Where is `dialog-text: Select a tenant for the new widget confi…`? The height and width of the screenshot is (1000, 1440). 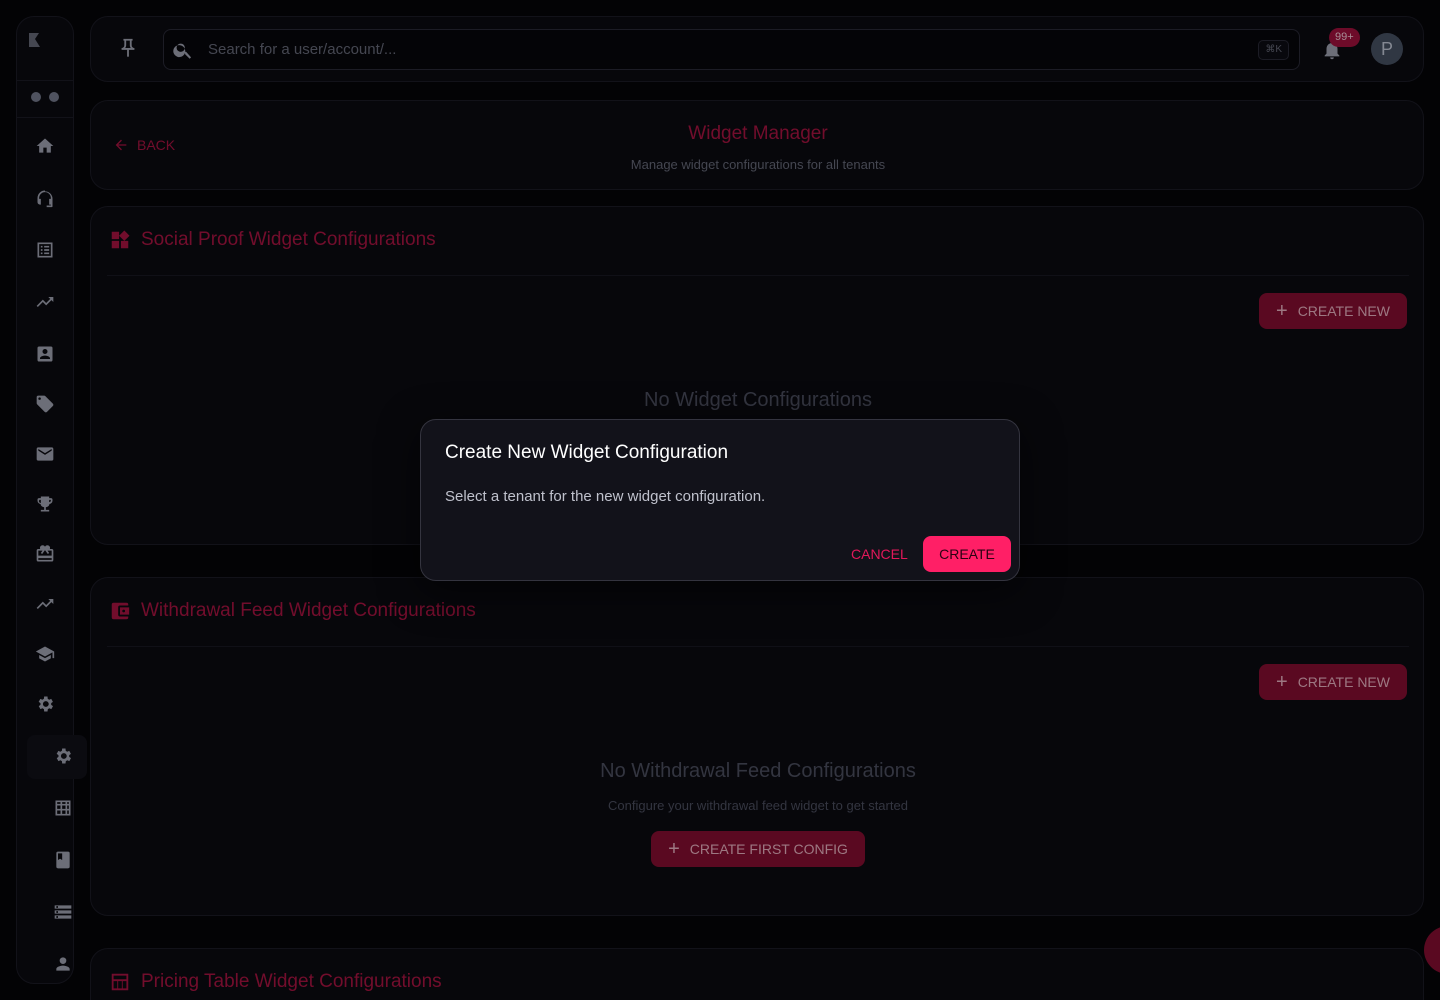
dialog-text: Select a tenant for the new widget confi… is located at coordinates (605, 496).